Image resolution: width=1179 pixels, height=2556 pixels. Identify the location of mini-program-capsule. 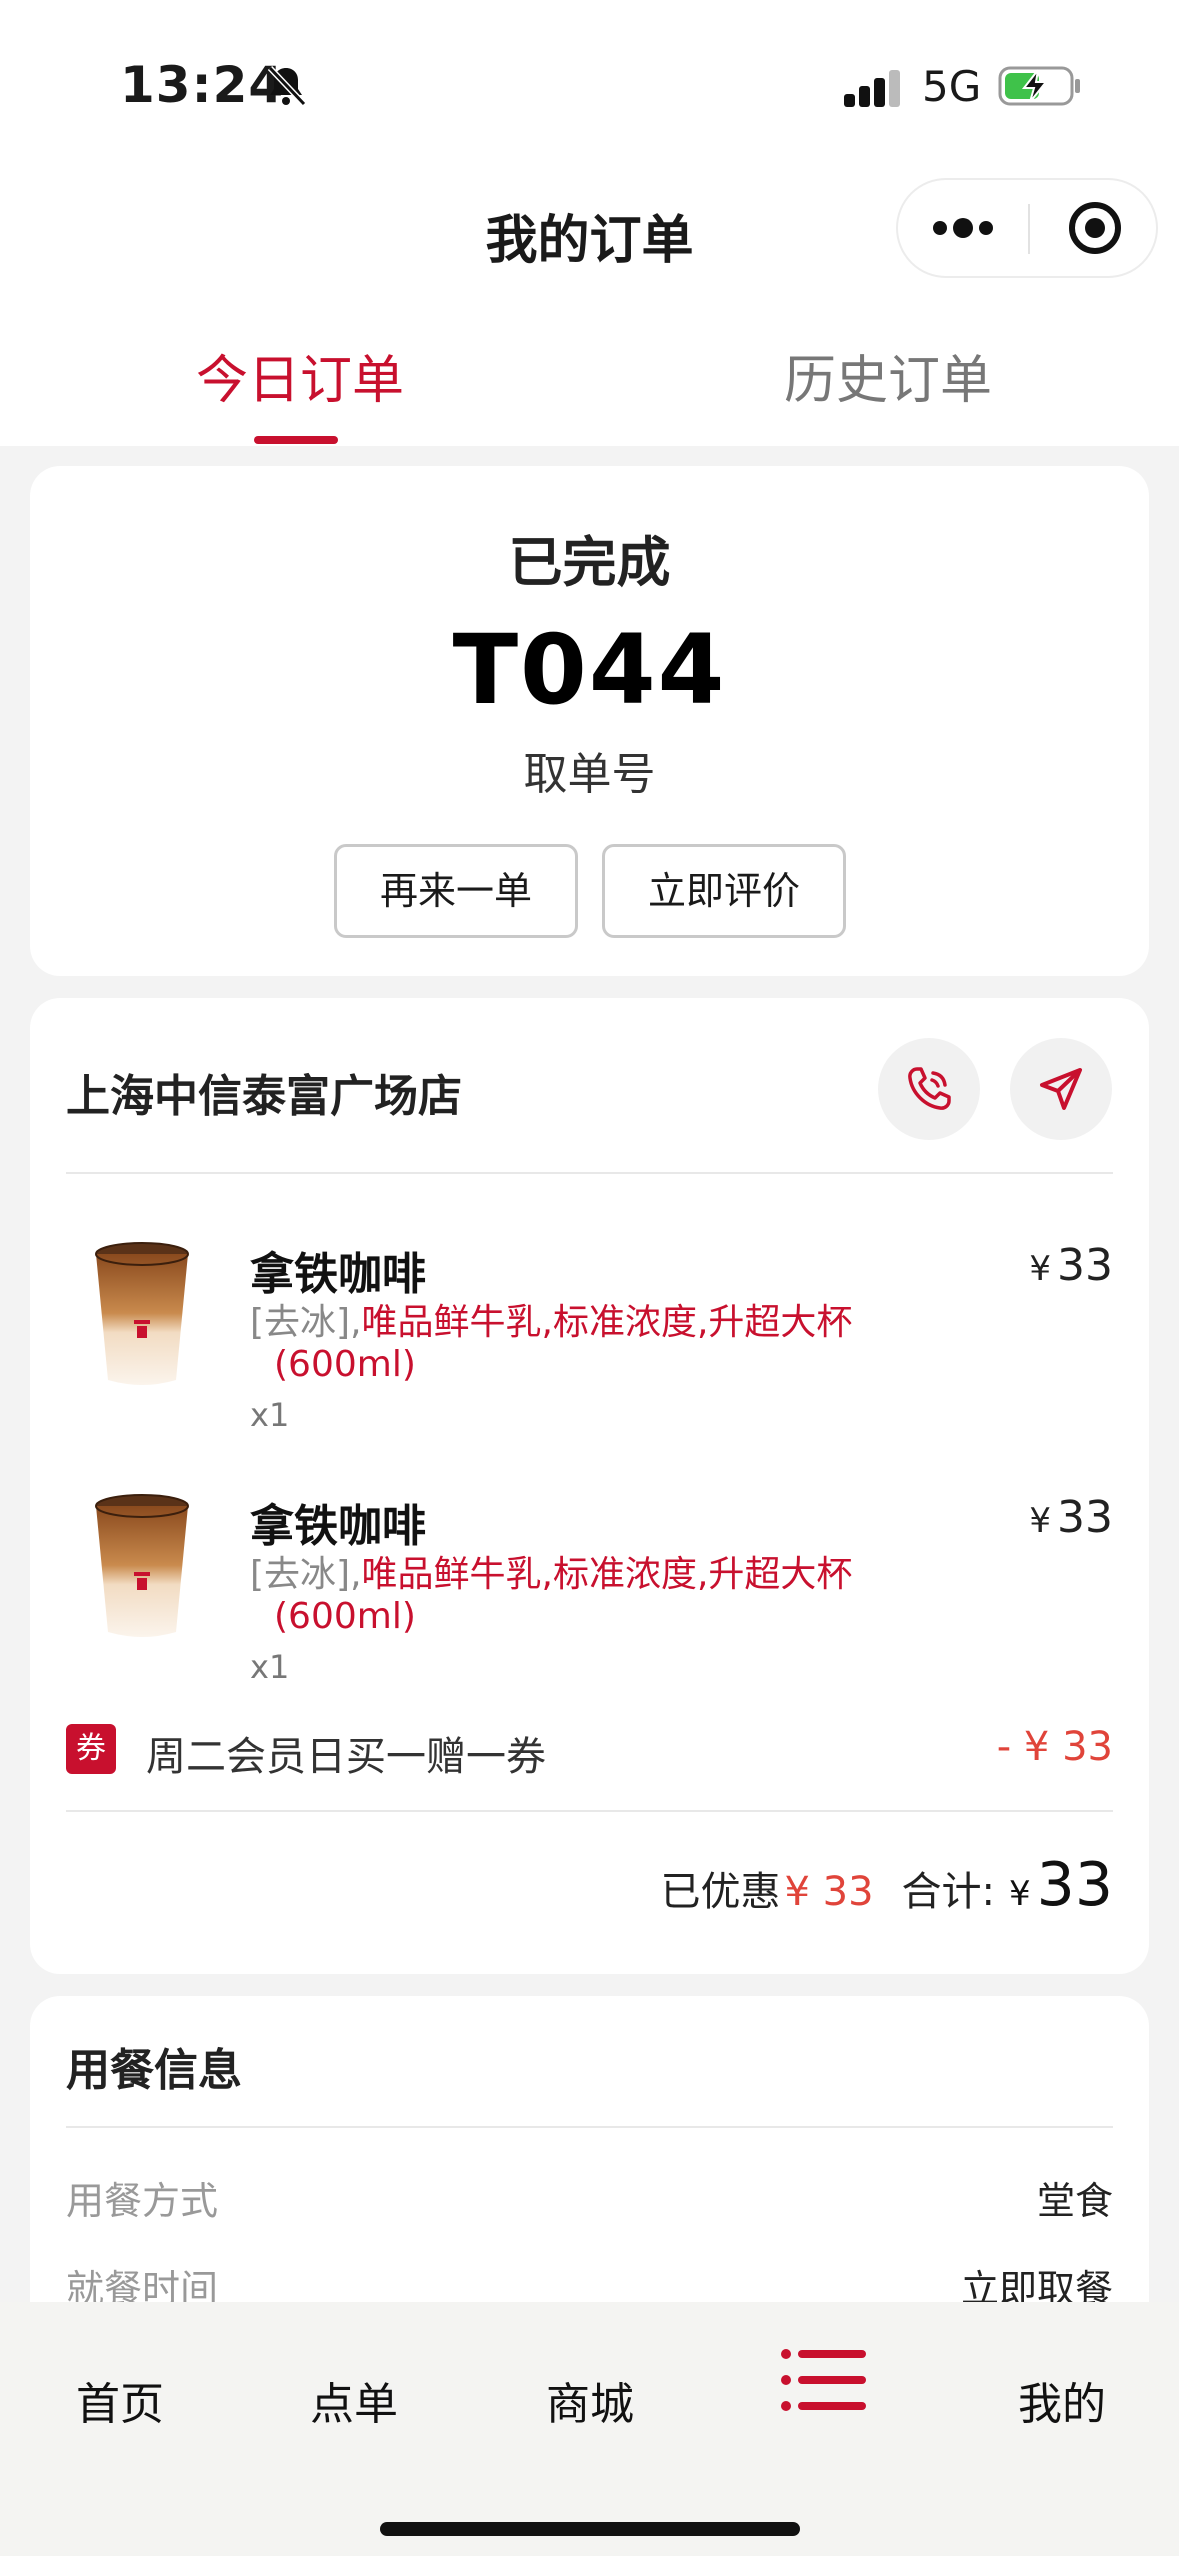
(1027, 228).